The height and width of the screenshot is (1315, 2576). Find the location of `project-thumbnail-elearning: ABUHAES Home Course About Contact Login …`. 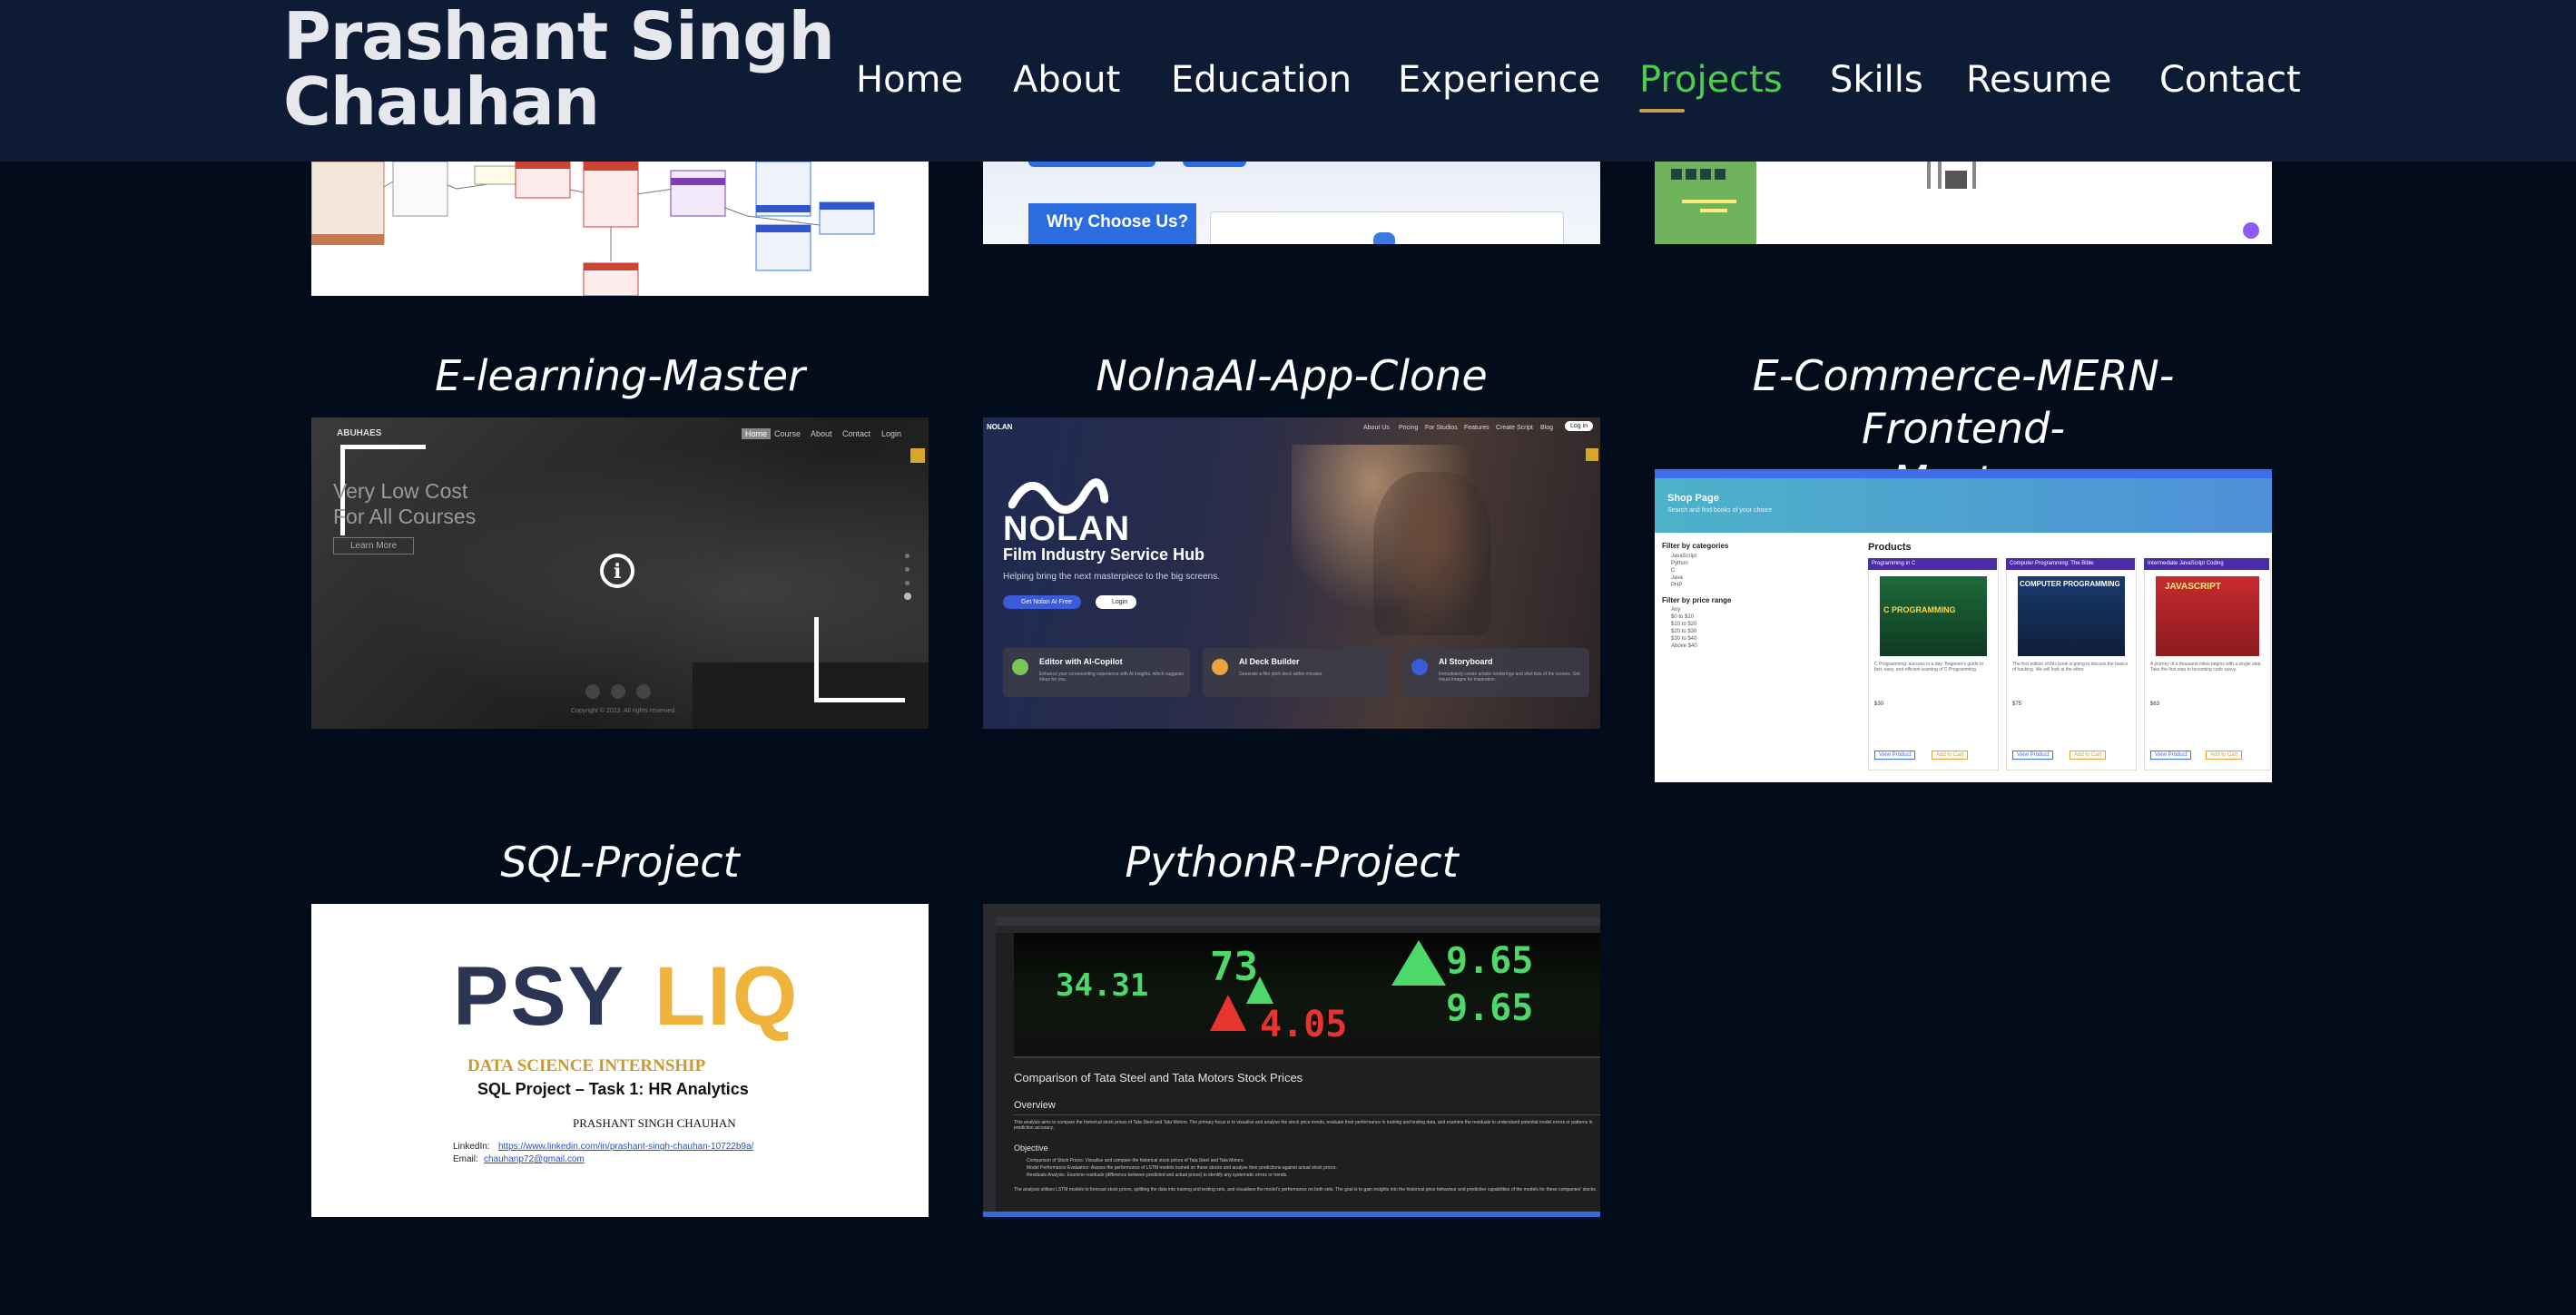

project-thumbnail-elearning: ABUHAES Home Course About Contact Login … is located at coordinates (620, 573).